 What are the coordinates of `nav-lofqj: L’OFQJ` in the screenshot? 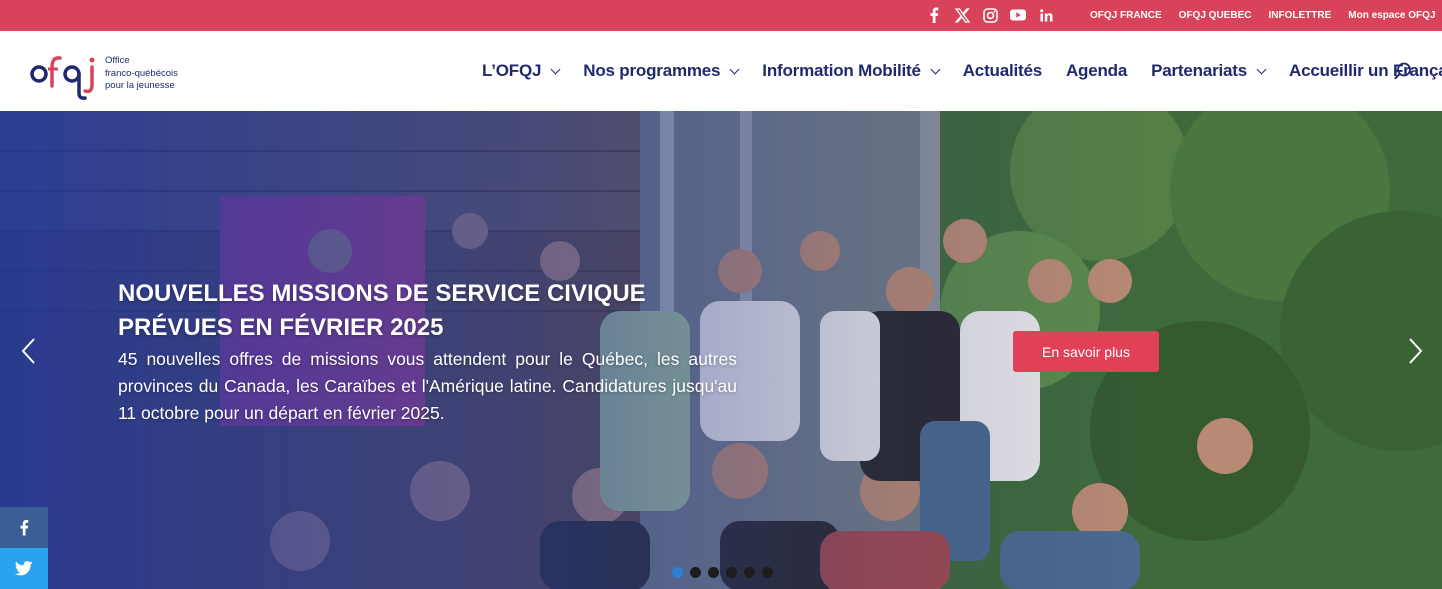 It's located at (521, 71).